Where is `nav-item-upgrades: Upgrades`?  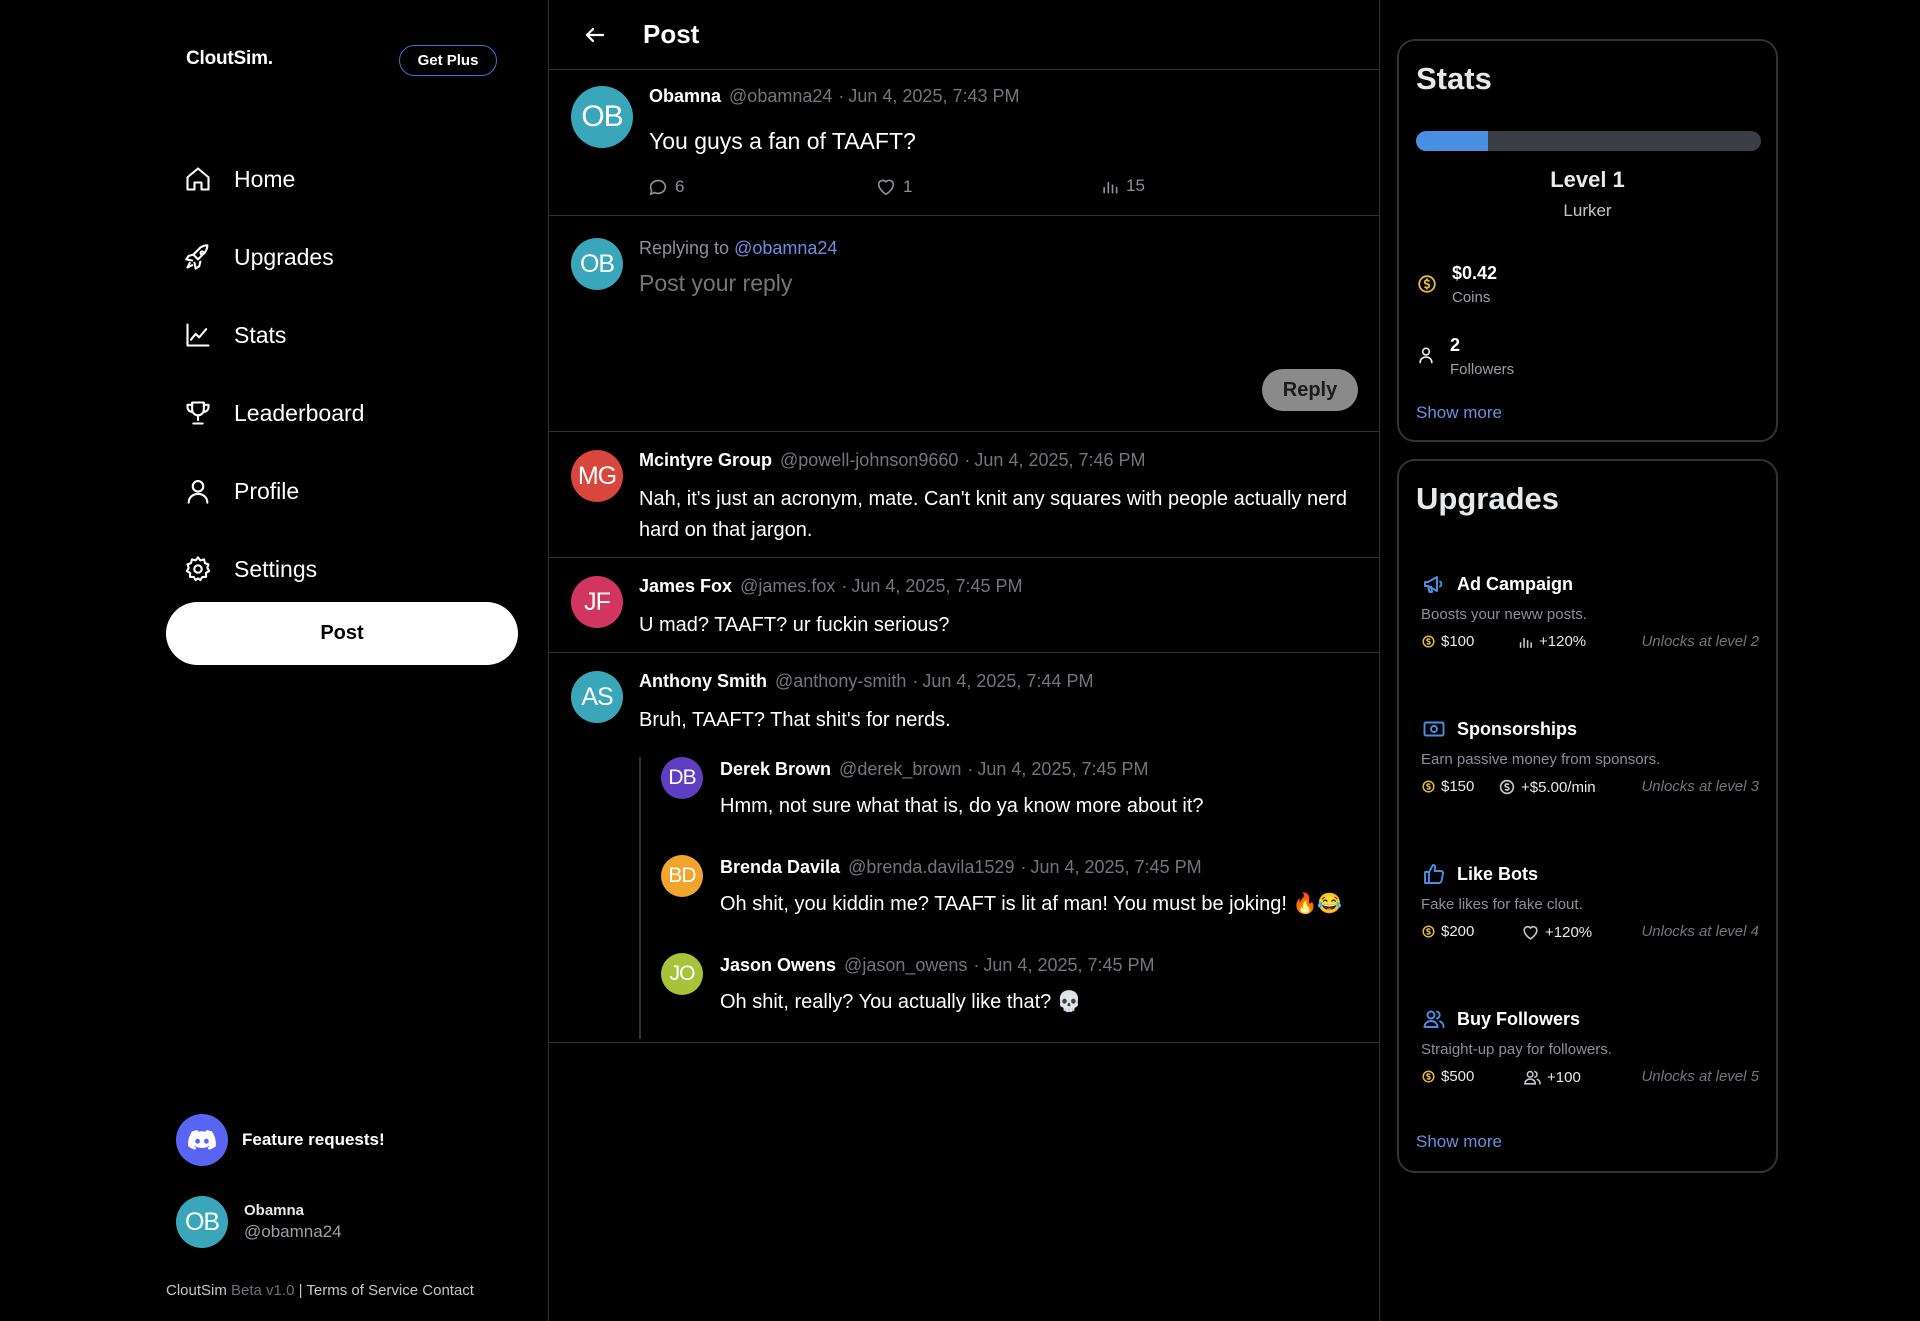
nav-item-upgrades: Upgrades is located at coordinates (273, 257).